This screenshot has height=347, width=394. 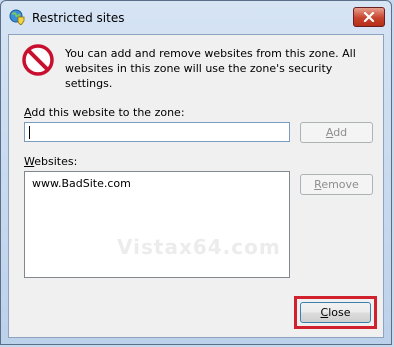 I want to click on websites-label: Websites:, so click(x=51, y=161).